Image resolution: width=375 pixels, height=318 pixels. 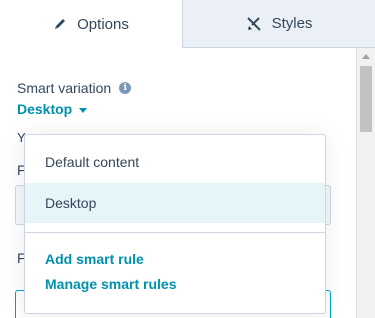 What do you see at coordinates (365, 183) in the screenshot?
I see `scrollbar` at bounding box center [365, 183].